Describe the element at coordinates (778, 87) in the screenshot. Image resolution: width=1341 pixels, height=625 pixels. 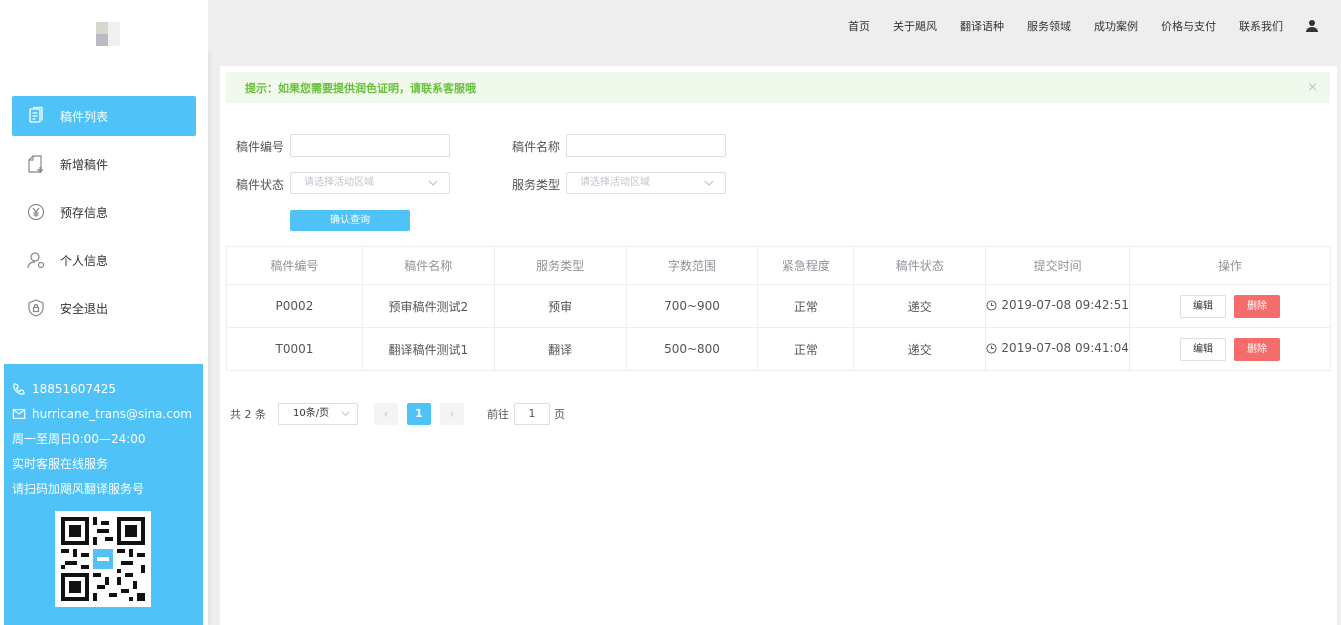
I see `tip-alert: 提示：如果您需要提供润色证明，请联系客服哦 ×` at that location.